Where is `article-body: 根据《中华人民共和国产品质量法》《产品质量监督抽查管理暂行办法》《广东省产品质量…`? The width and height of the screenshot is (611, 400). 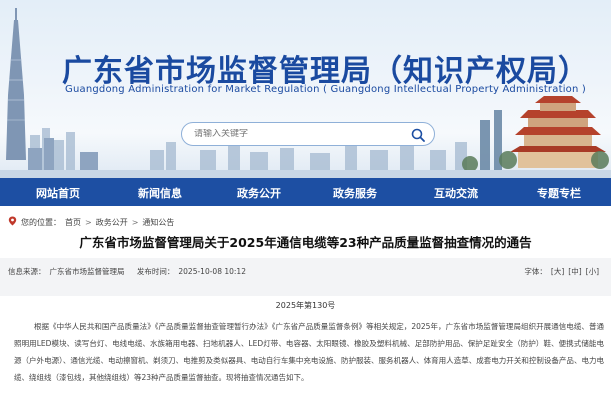 article-body: 根据《中华人民共和国产品质量法》《产品质量监督抽查管理暂行办法》《广东省产品质量… is located at coordinates (309, 352).